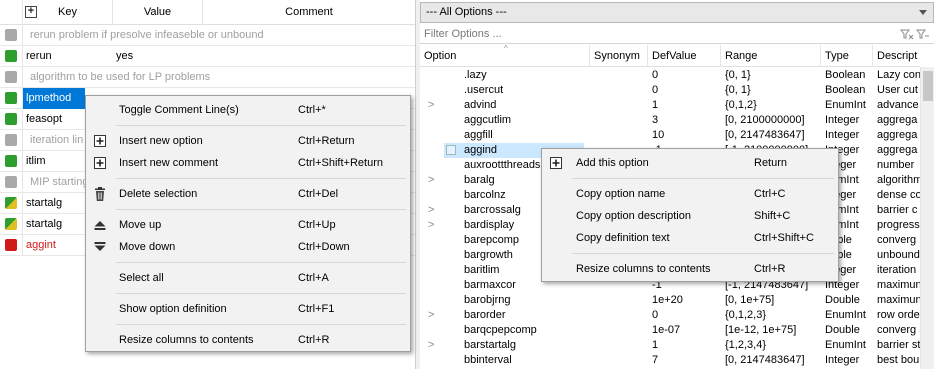  I want to click on definition-row: .usercut 0 {0, 1} Boolean User cut, so click(670, 90).